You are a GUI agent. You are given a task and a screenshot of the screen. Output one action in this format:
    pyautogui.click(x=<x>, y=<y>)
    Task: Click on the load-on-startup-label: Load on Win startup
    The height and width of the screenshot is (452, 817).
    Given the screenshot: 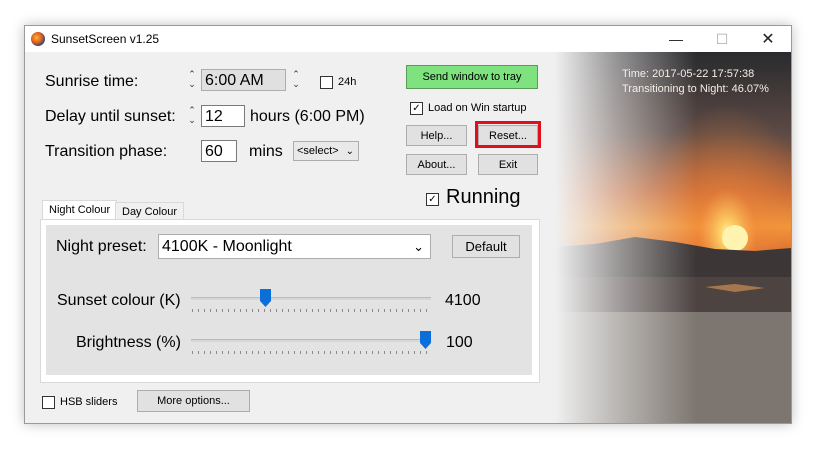 What is the action you would take?
    pyautogui.click(x=477, y=108)
    